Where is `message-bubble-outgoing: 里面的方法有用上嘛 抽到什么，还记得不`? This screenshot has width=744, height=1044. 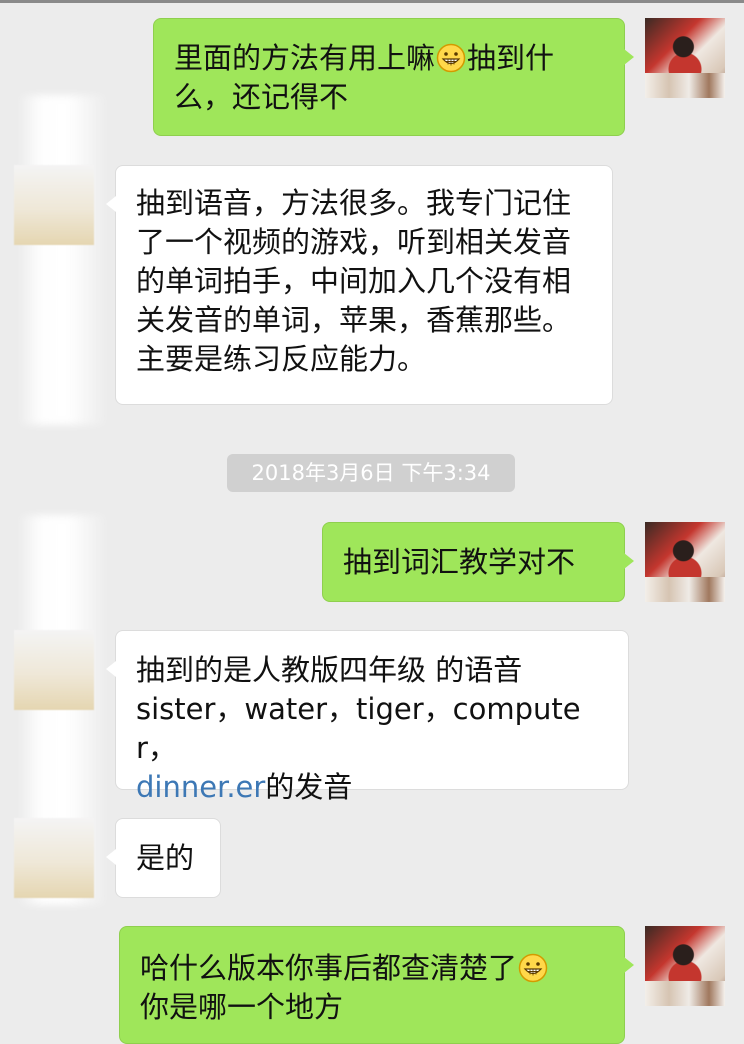
message-bubble-outgoing: 里面的方法有用上嘛 抽到什么，还记得不 is located at coordinates (393, 77).